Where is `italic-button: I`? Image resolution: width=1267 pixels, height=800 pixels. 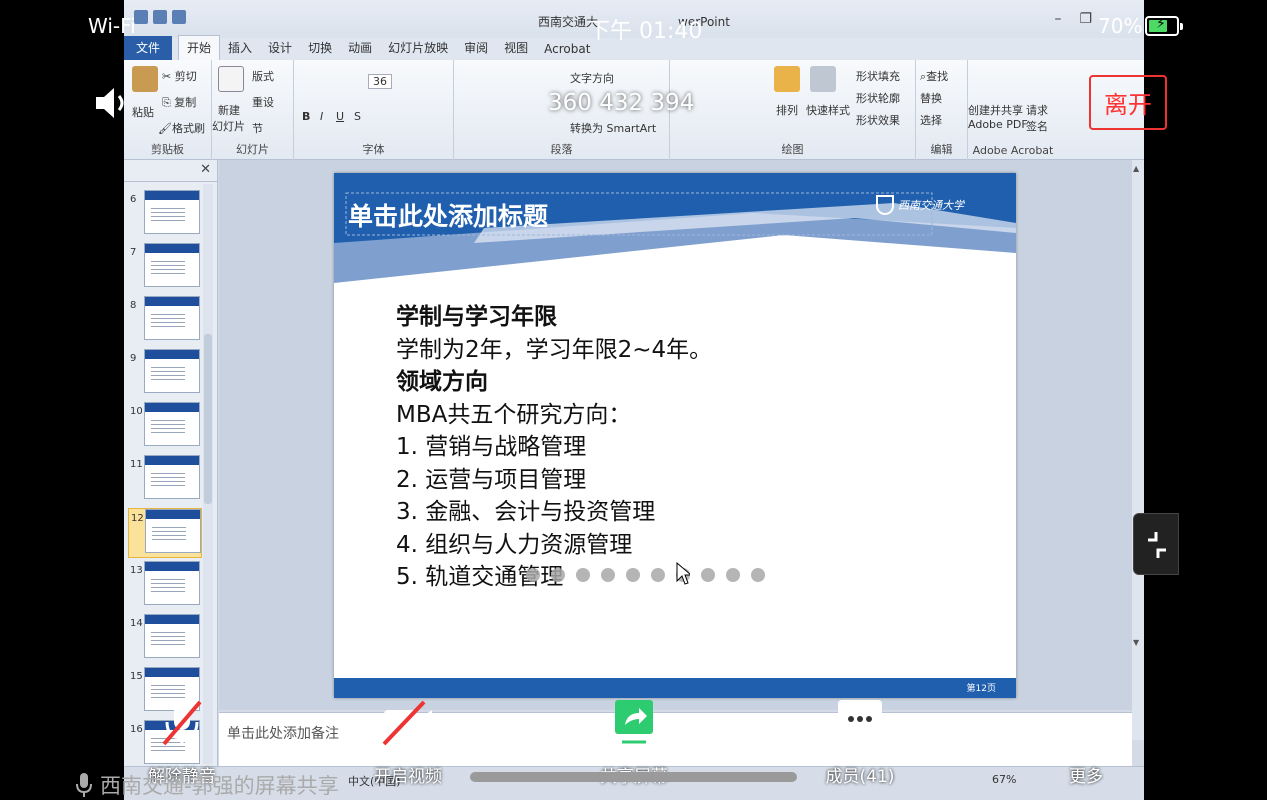 italic-button: I is located at coordinates (321, 116).